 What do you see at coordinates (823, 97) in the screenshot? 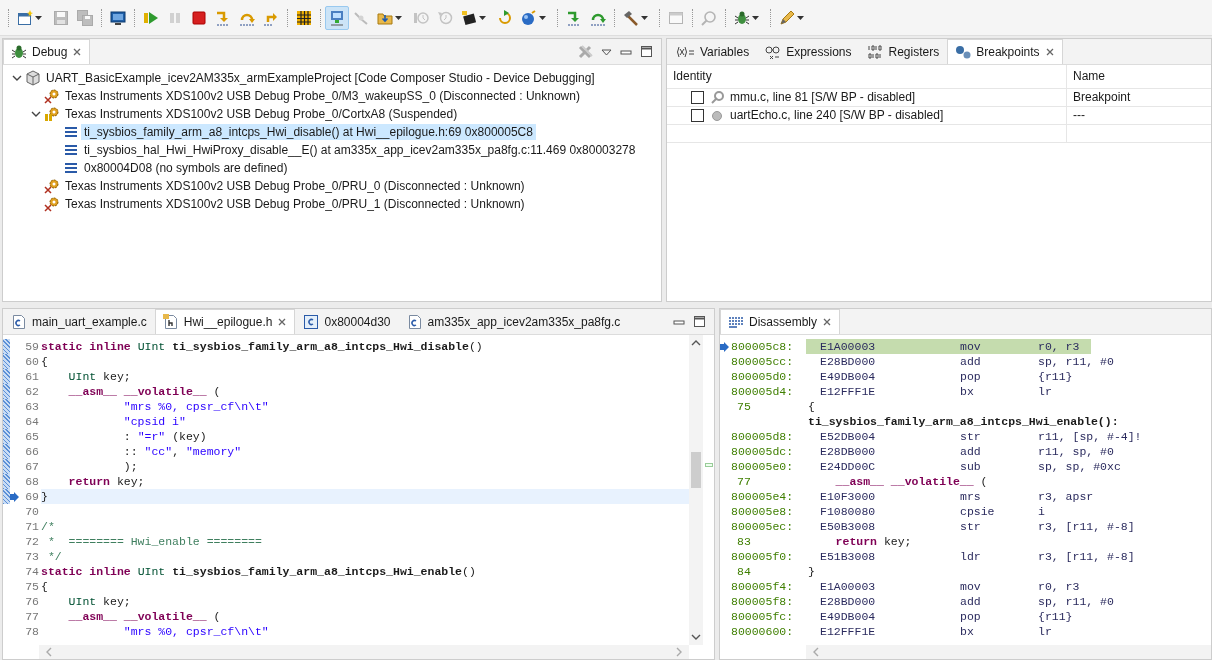
I see `breakpoint-label: mmu.c, line 81 [S/W BP - disabled]` at bounding box center [823, 97].